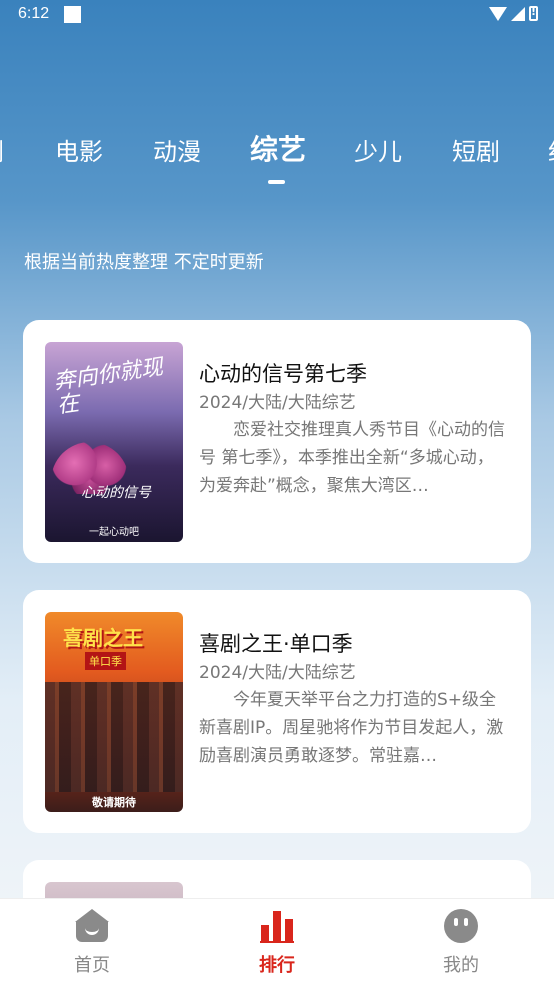 The width and height of the screenshot is (554, 984). What do you see at coordinates (277, 965) in the screenshot?
I see `nav-ranking-label: 排行` at bounding box center [277, 965].